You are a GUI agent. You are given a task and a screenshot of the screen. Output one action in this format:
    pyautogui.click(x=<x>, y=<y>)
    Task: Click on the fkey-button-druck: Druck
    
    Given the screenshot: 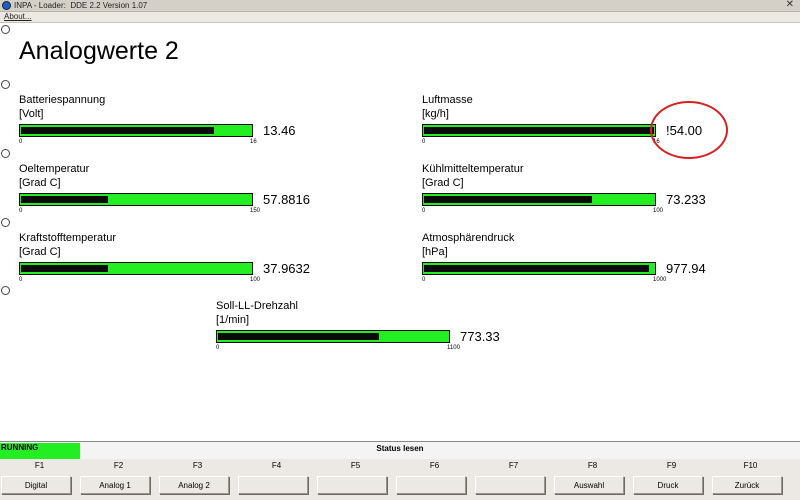 What is the action you would take?
    pyautogui.click(x=668, y=485)
    